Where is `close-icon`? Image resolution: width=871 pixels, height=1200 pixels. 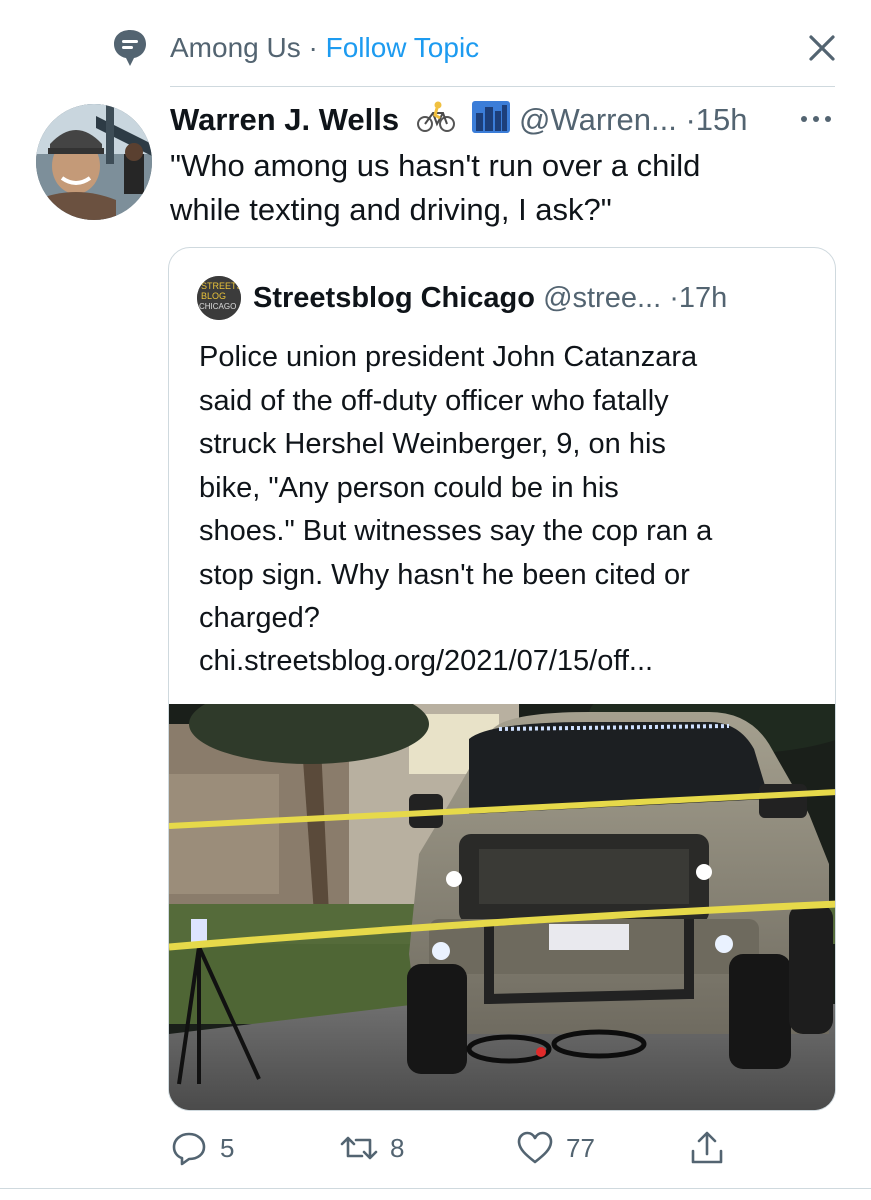 close-icon is located at coordinates (822, 48).